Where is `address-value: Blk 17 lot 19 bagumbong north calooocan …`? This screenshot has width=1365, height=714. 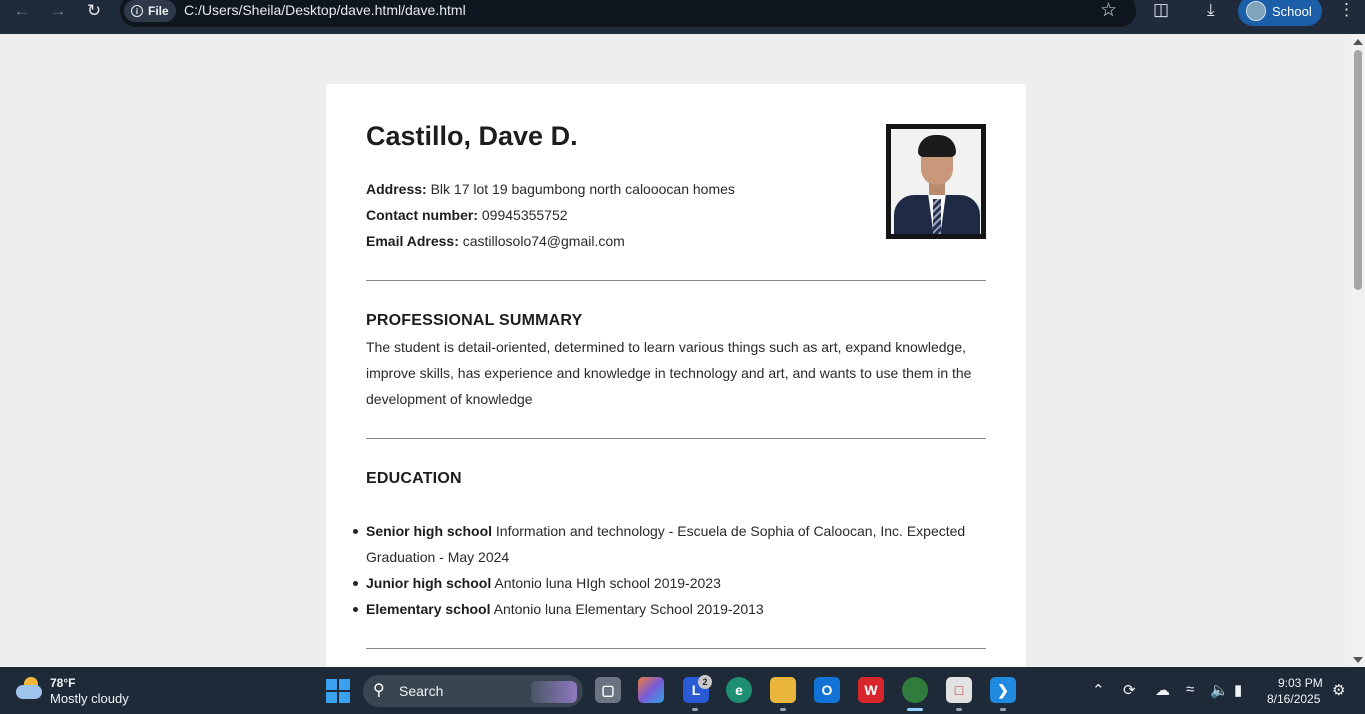
address-value: Blk 17 lot 19 bagumbong north calooocan … is located at coordinates (582, 189).